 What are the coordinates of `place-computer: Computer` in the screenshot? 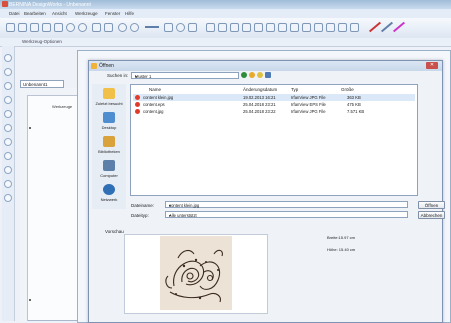 It's located at (109, 169).